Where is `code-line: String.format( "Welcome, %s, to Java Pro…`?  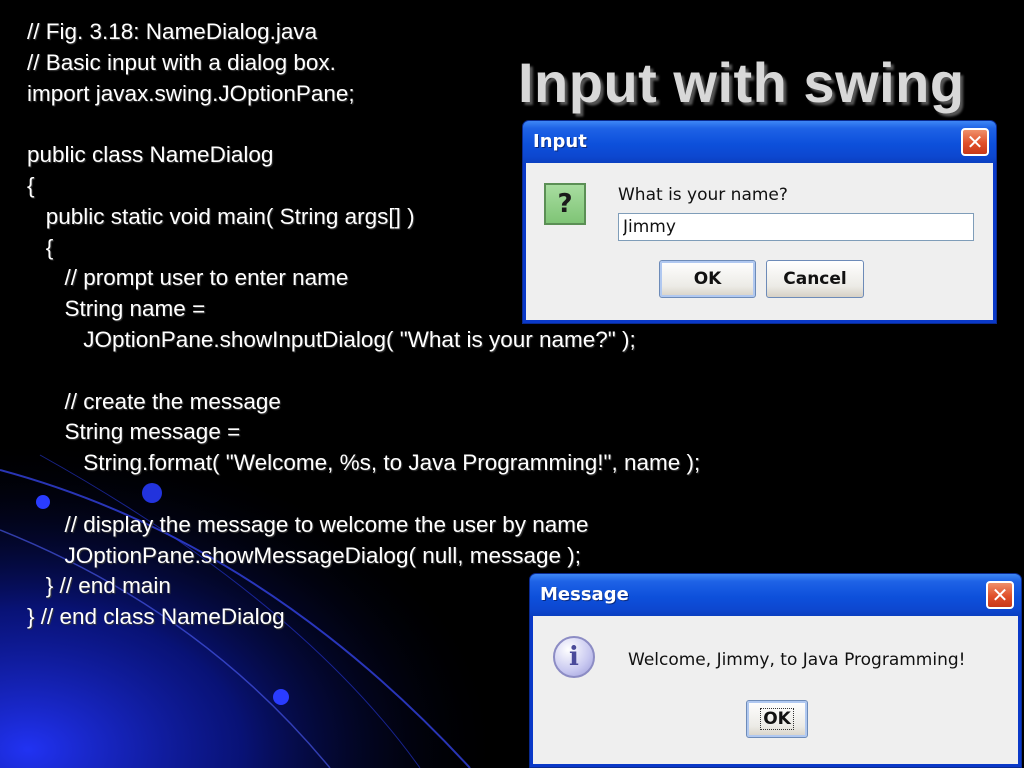
code-line: String.format( "Welcome, %s, to Java Pro… is located at coordinates (364, 463).